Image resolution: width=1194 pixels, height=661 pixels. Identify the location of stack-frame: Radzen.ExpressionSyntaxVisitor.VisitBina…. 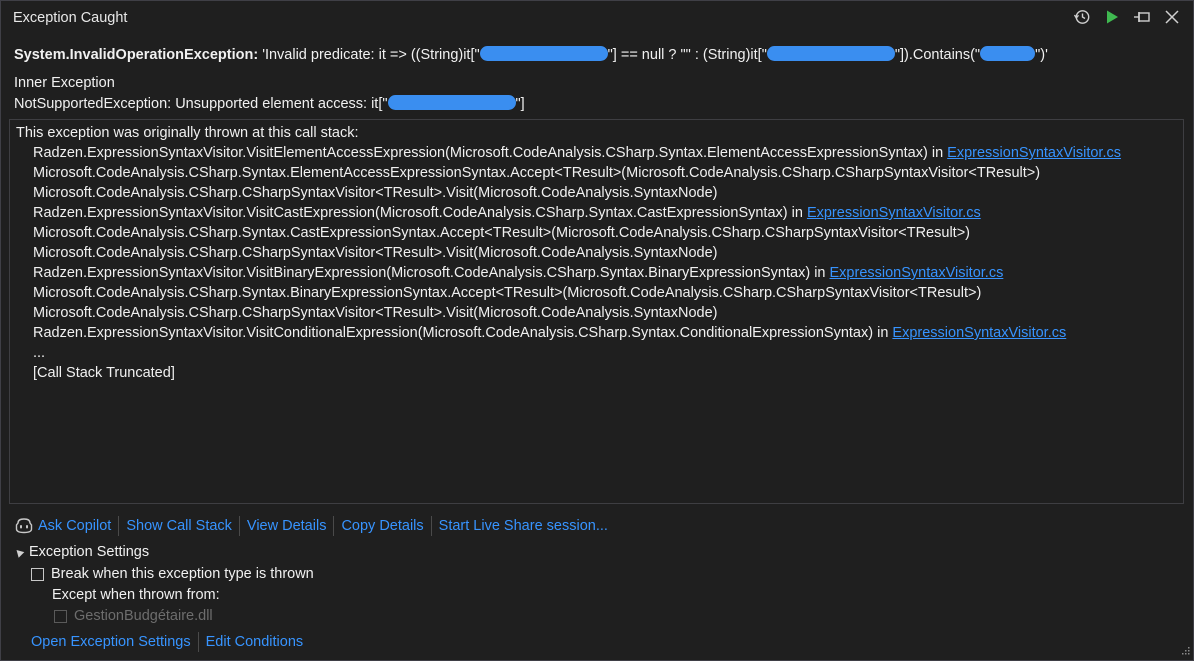
(518, 273).